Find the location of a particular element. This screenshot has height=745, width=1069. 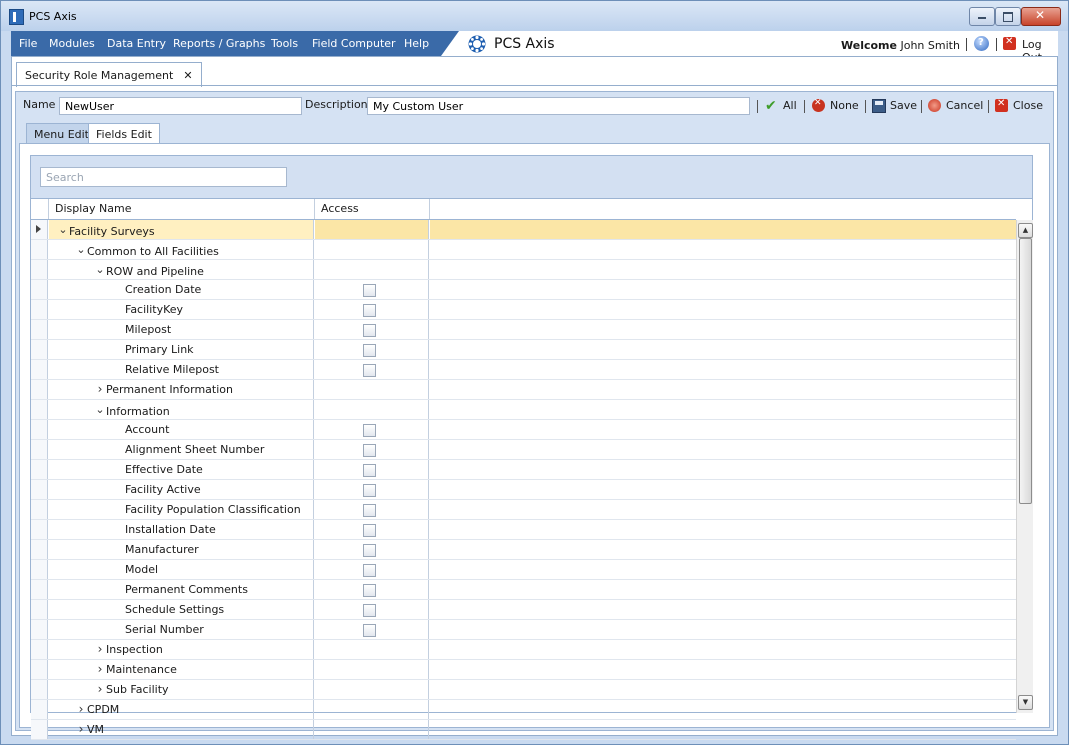

table-row: Account is located at coordinates (523, 430).